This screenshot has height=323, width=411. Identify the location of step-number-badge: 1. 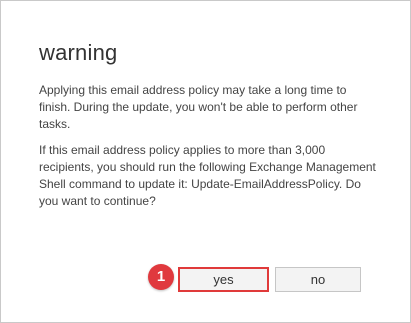
(161, 277).